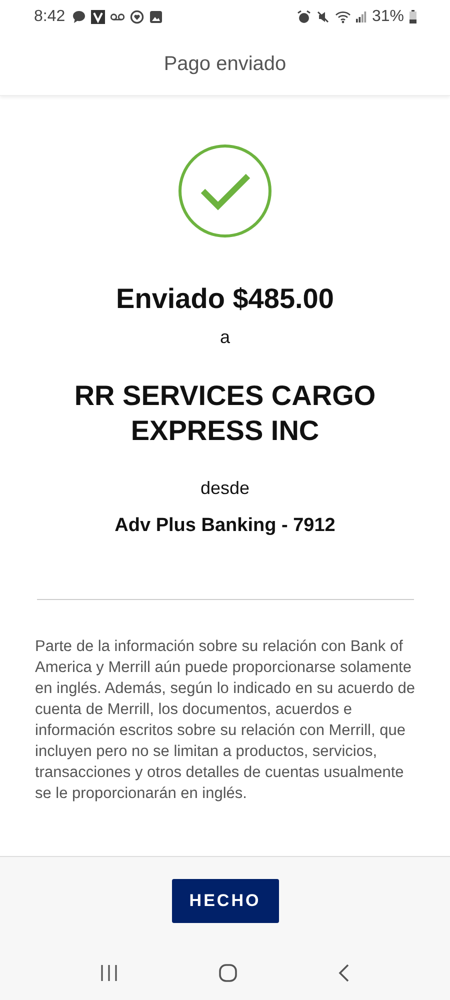  Describe the element at coordinates (225, 526) in the screenshot. I see `account-name: Adv Plus Banking - 7912` at that location.